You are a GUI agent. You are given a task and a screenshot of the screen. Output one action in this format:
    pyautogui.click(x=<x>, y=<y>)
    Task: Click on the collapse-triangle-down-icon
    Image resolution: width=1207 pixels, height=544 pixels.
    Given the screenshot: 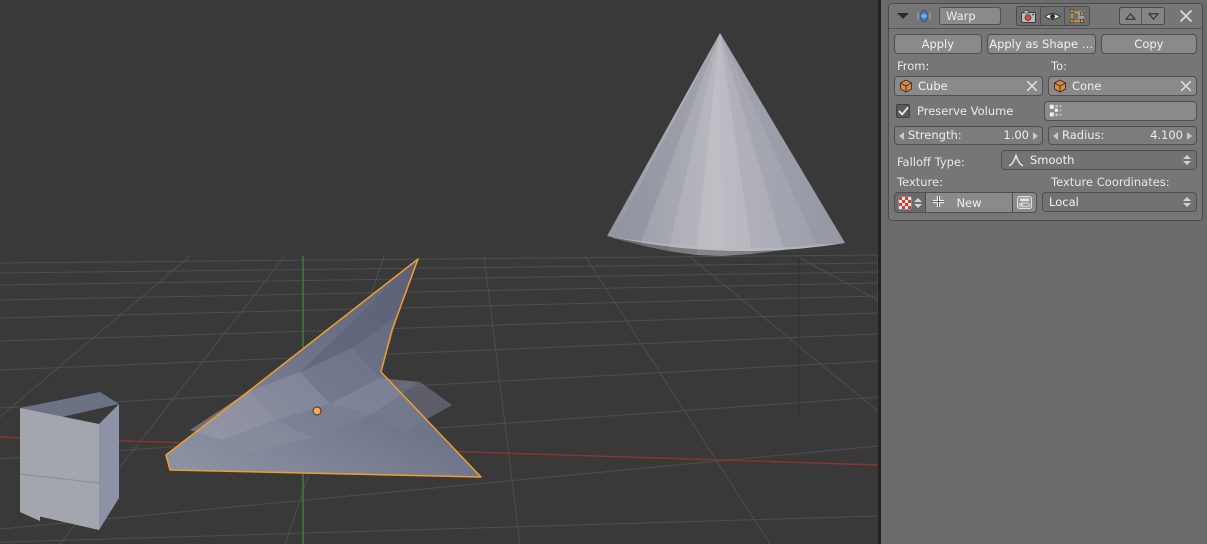 What is the action you would take?
    pyautogui.click(x=903, y=16)
    